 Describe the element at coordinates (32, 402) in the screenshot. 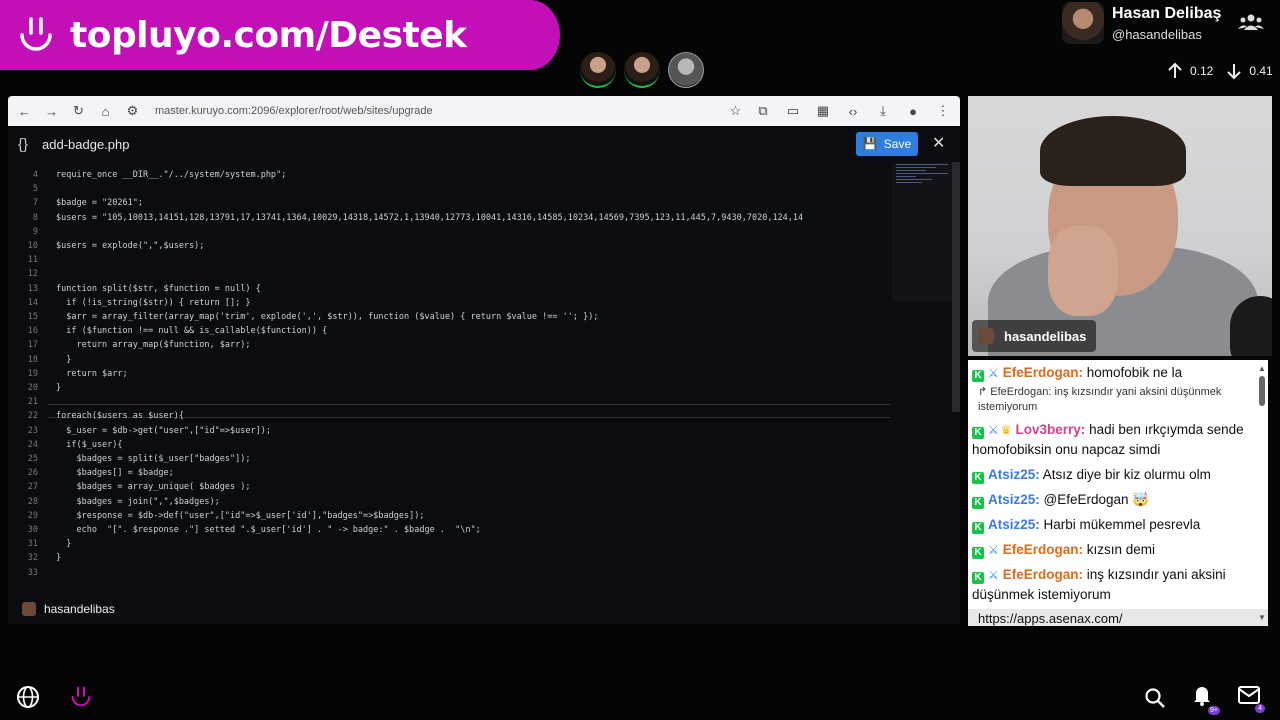

I see `line-number: 21` at that location.